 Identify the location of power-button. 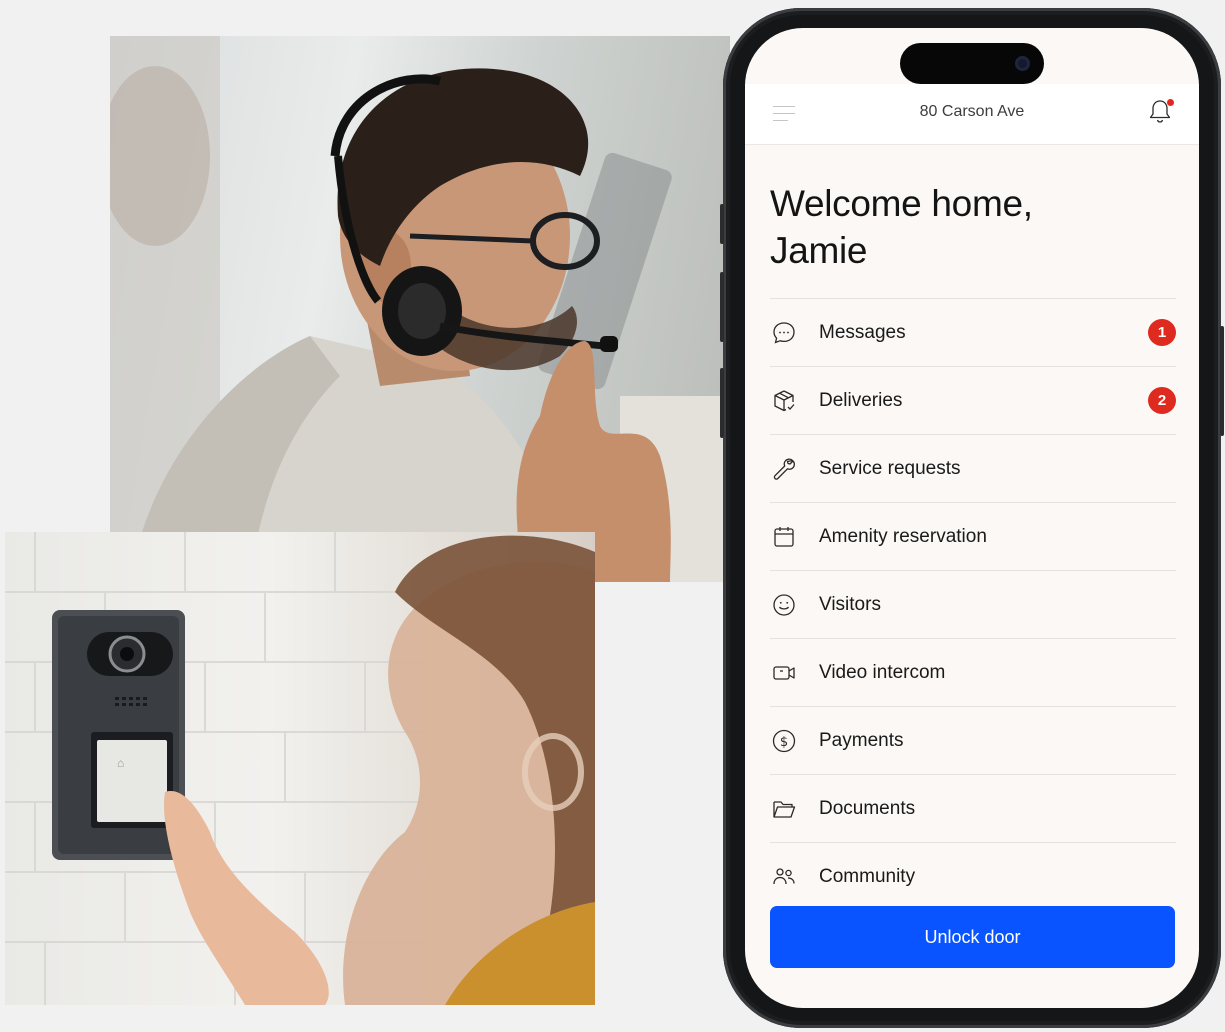
(1222, 381).